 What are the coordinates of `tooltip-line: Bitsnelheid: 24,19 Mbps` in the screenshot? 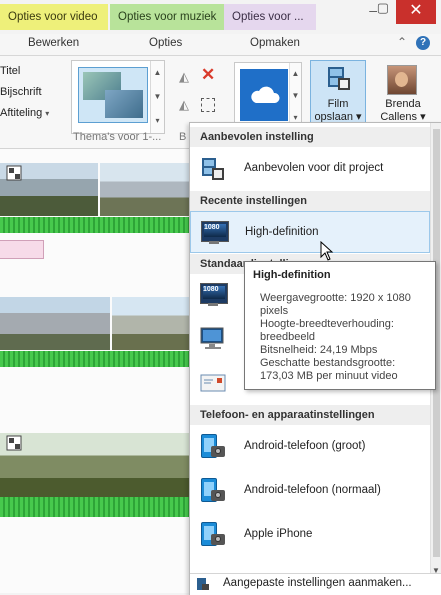 It's located at (319, 350).